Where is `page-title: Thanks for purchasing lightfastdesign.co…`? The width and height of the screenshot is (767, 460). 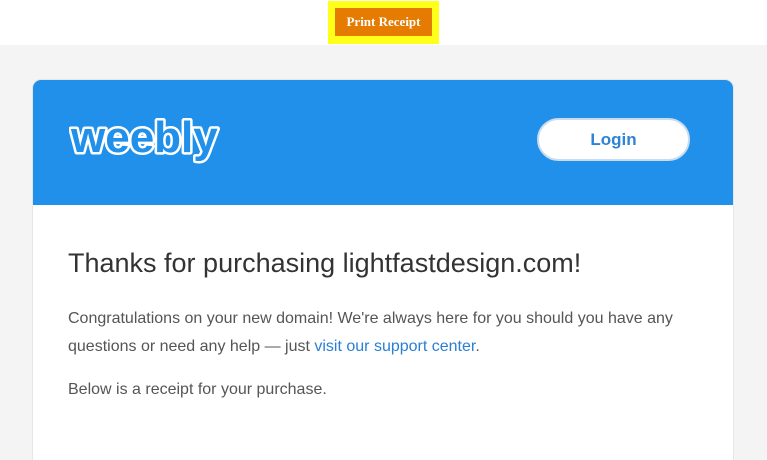
page-title: Thanks for purchasing lightfastdesign.co… is located at coordinates (325, 263).